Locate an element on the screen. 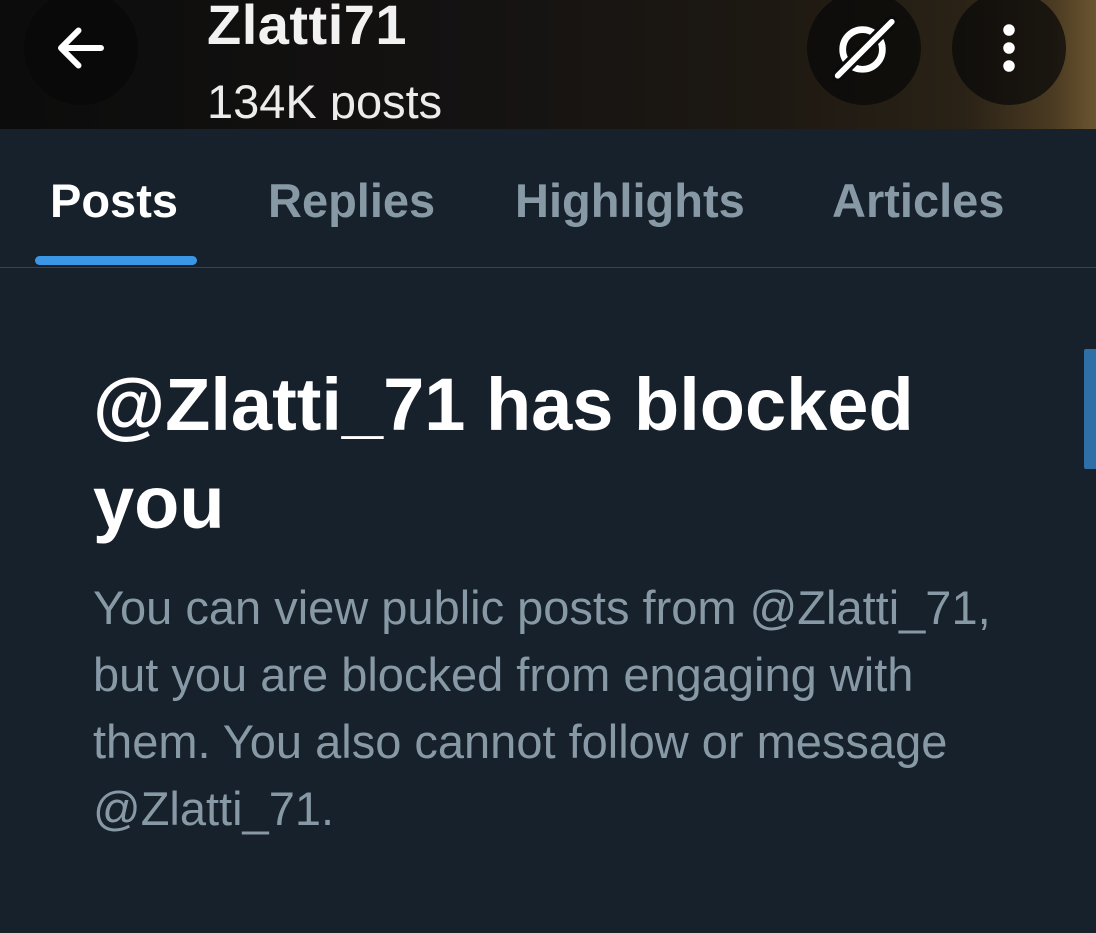  post-count: 134K posts is located at coordinates (325, 97).